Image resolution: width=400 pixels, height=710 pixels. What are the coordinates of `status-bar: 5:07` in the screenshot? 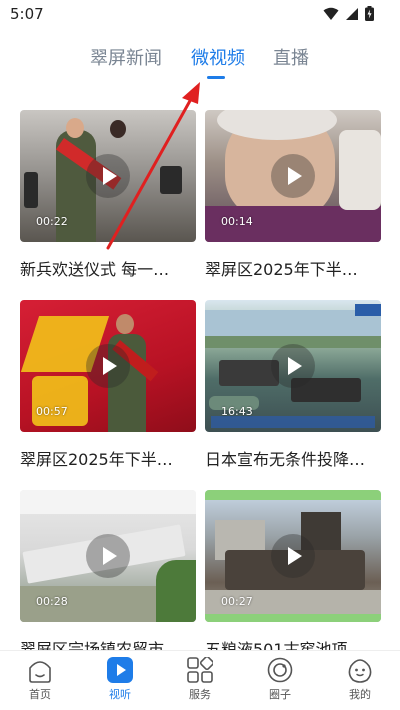 It's located at (200, 15).